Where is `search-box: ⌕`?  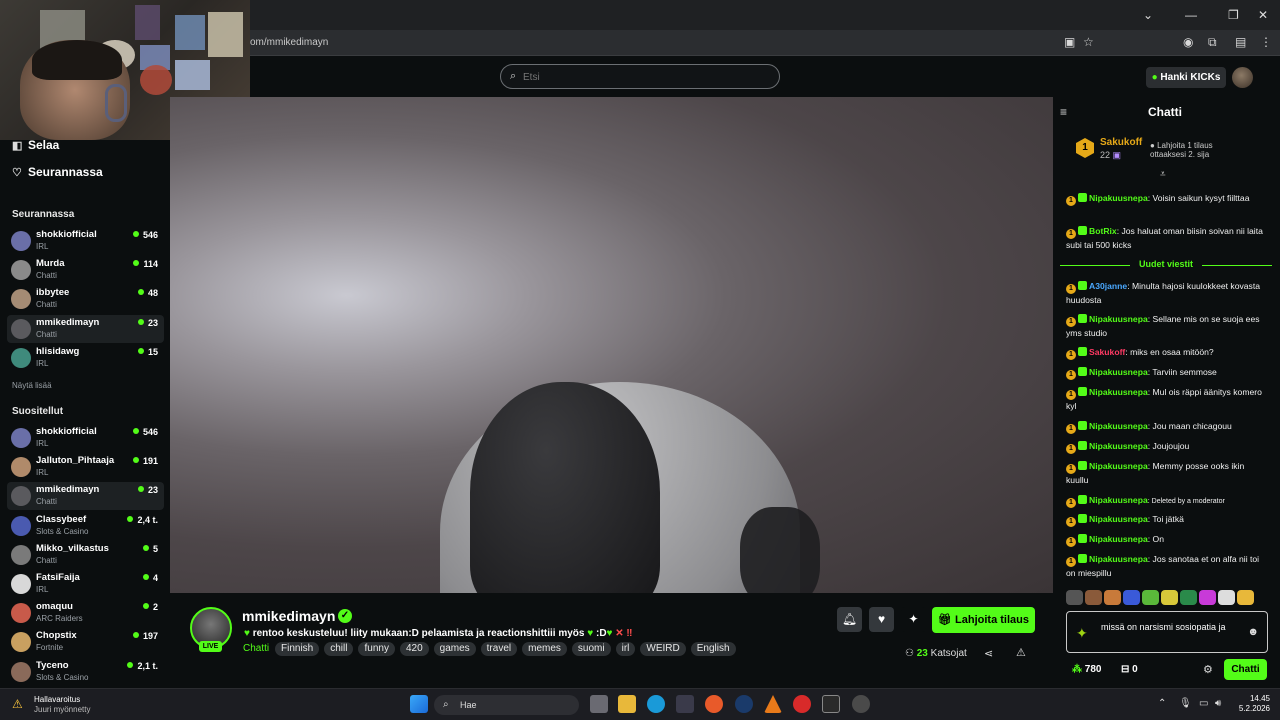
search-box: ⌕ is located at coordinates (640, 76).